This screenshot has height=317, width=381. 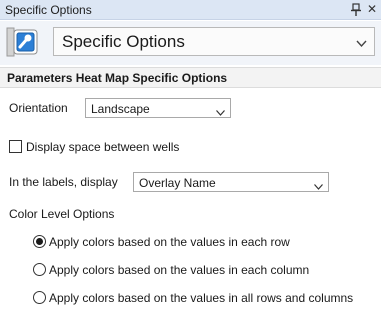 I want to click on labels-display-select: Overlay Name, so click(x=231, y=182).